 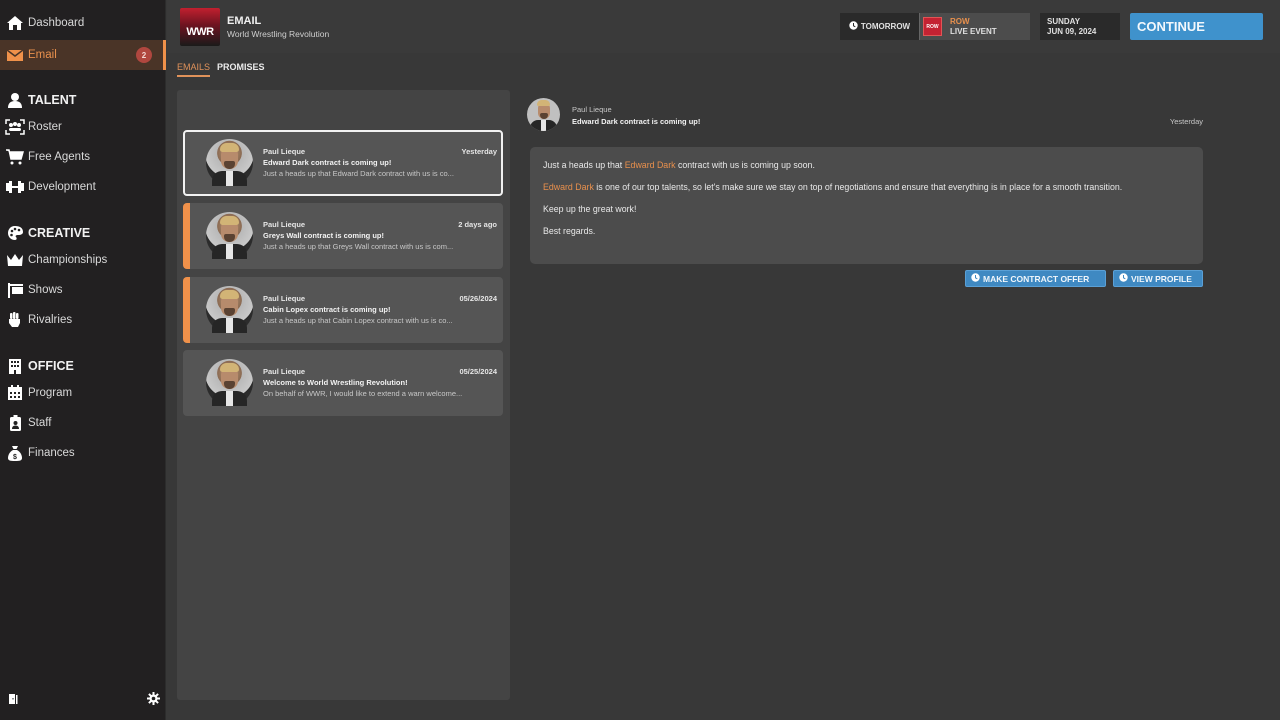 What do you see at coordinates (478, 371) in the screenshot?
I see `email-date: 05/25/2024` at bounding box center [478, 371].